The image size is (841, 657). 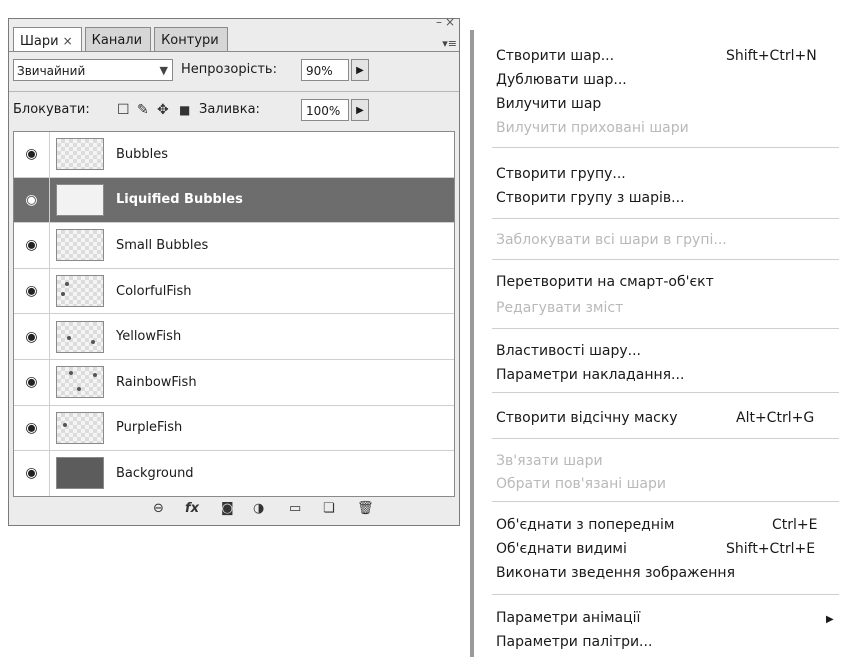 I want to click on lock-position-icon: ✥, so click(x=163, y=110).